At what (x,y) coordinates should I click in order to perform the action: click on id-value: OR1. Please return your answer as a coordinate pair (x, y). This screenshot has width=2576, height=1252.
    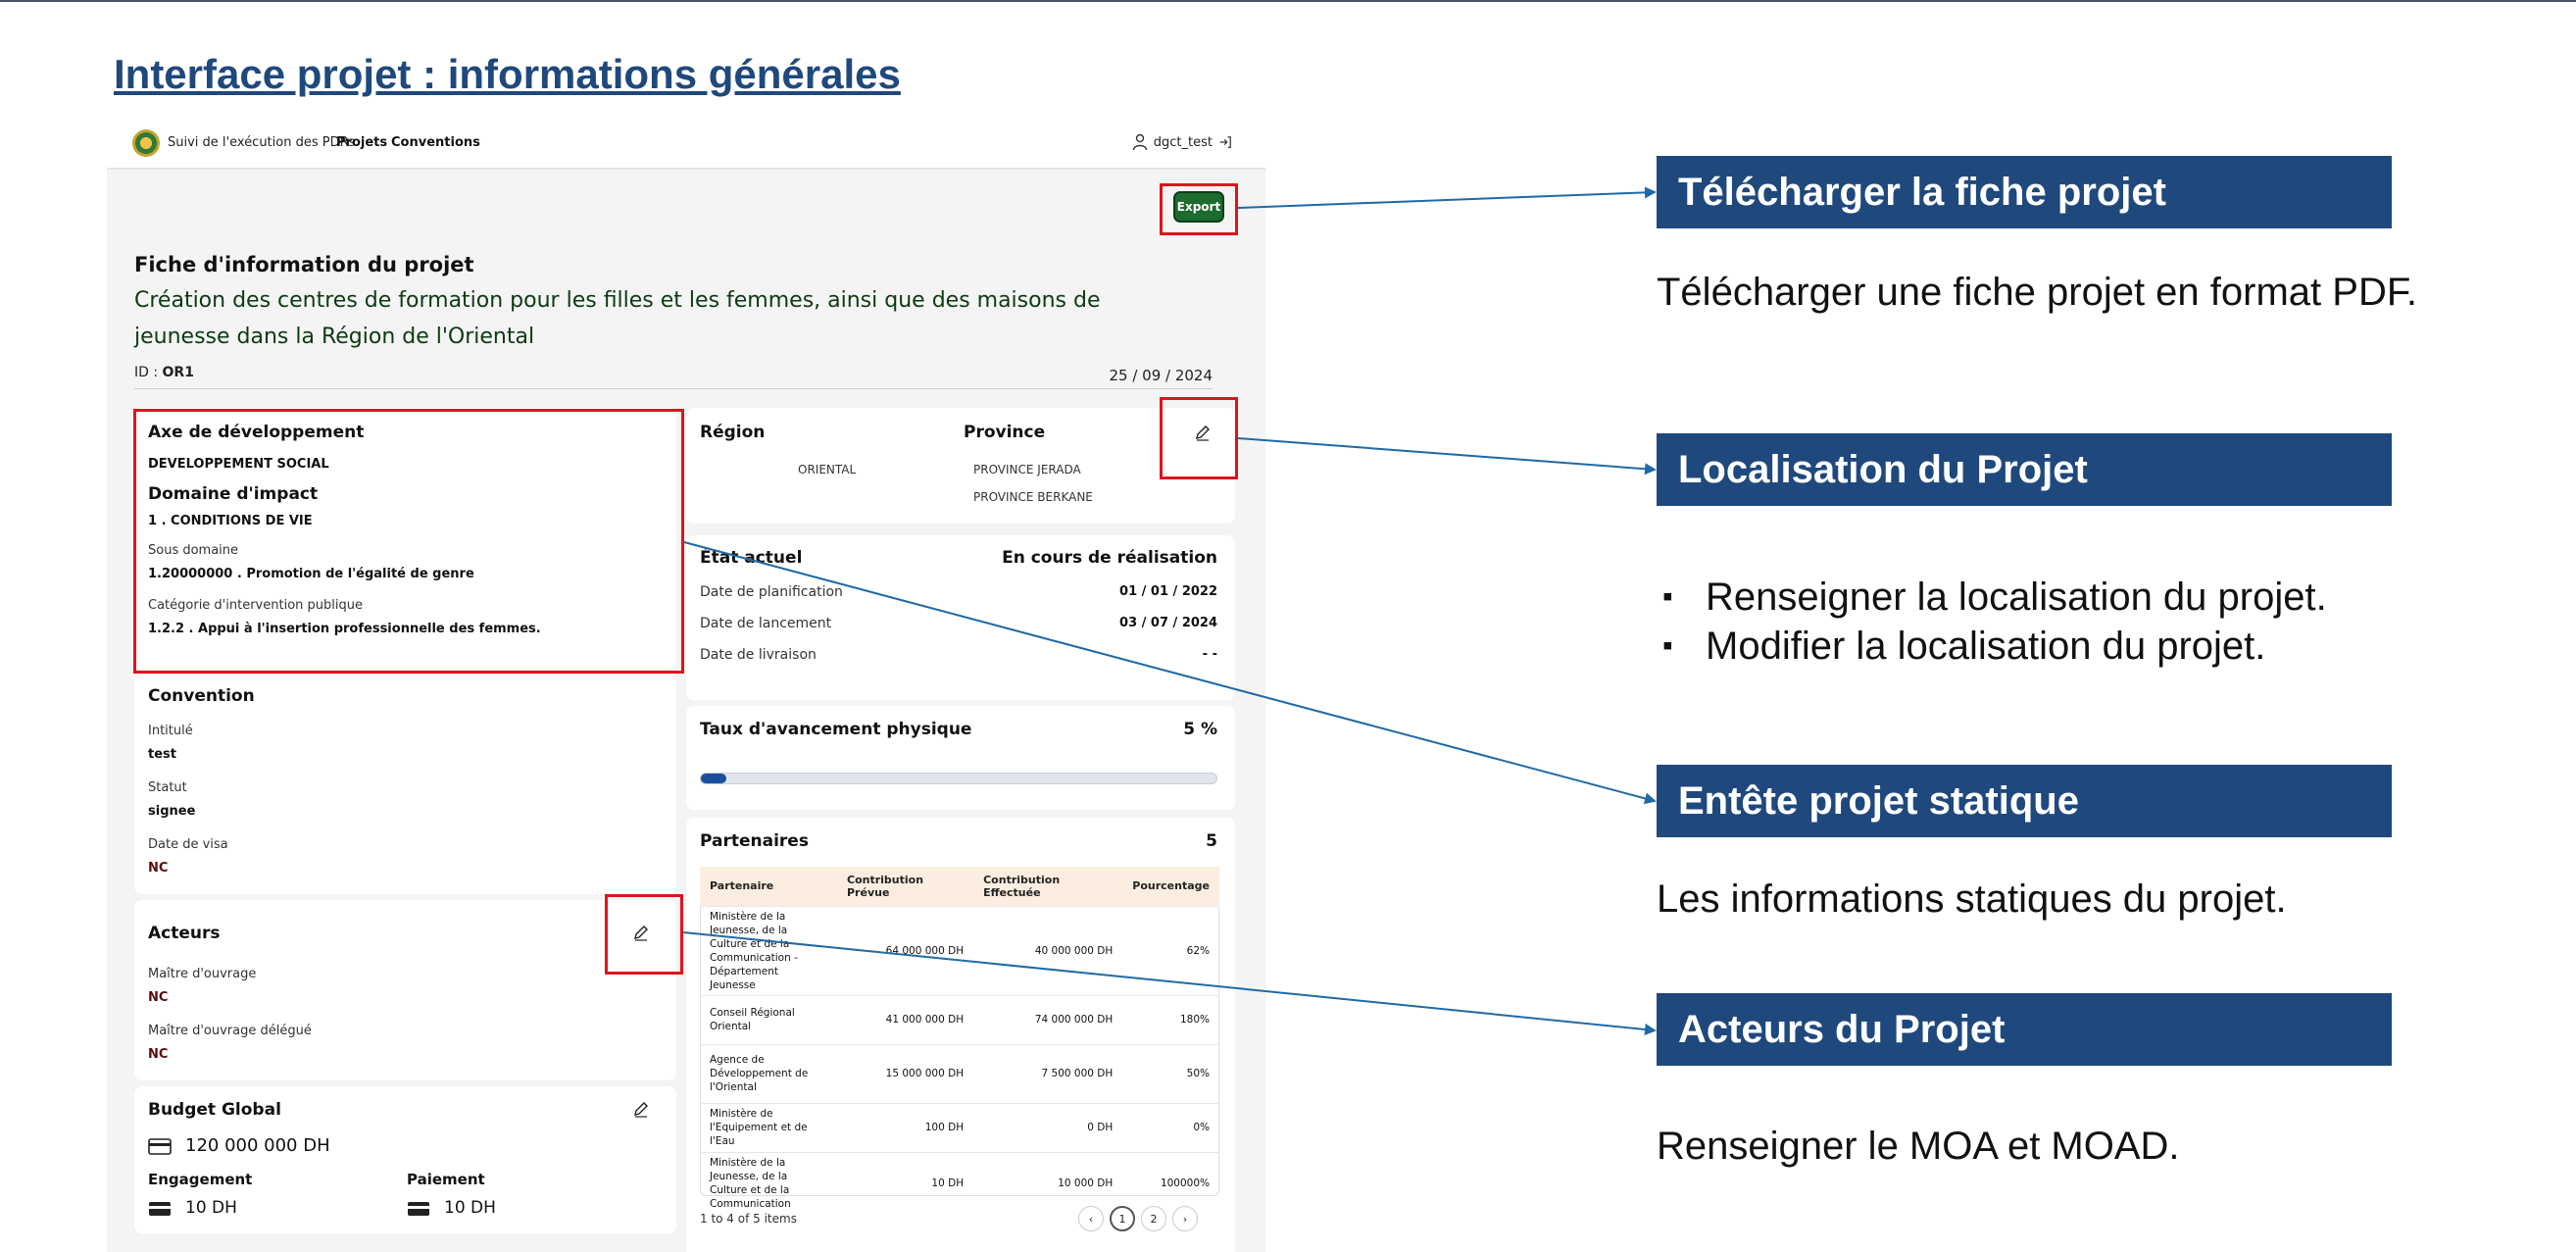
    Looking at the image, I should click on (178, 372).